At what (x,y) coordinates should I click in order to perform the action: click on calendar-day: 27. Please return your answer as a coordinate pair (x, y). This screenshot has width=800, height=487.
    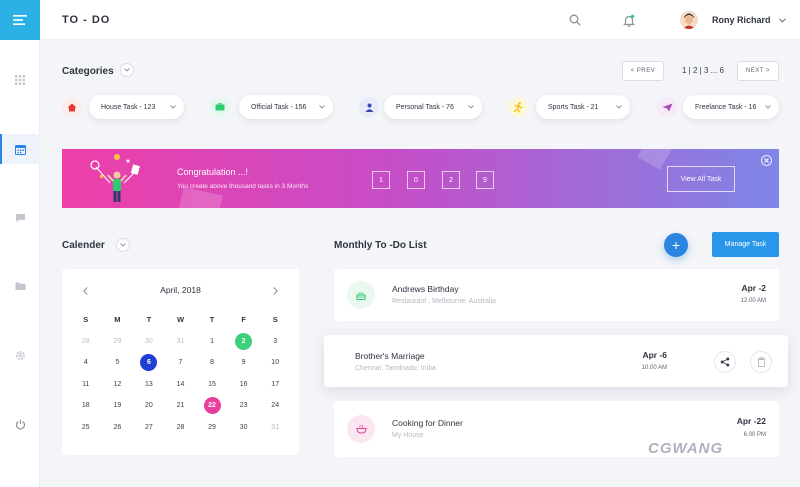
    Looking at the image, I should click on (149, 428).